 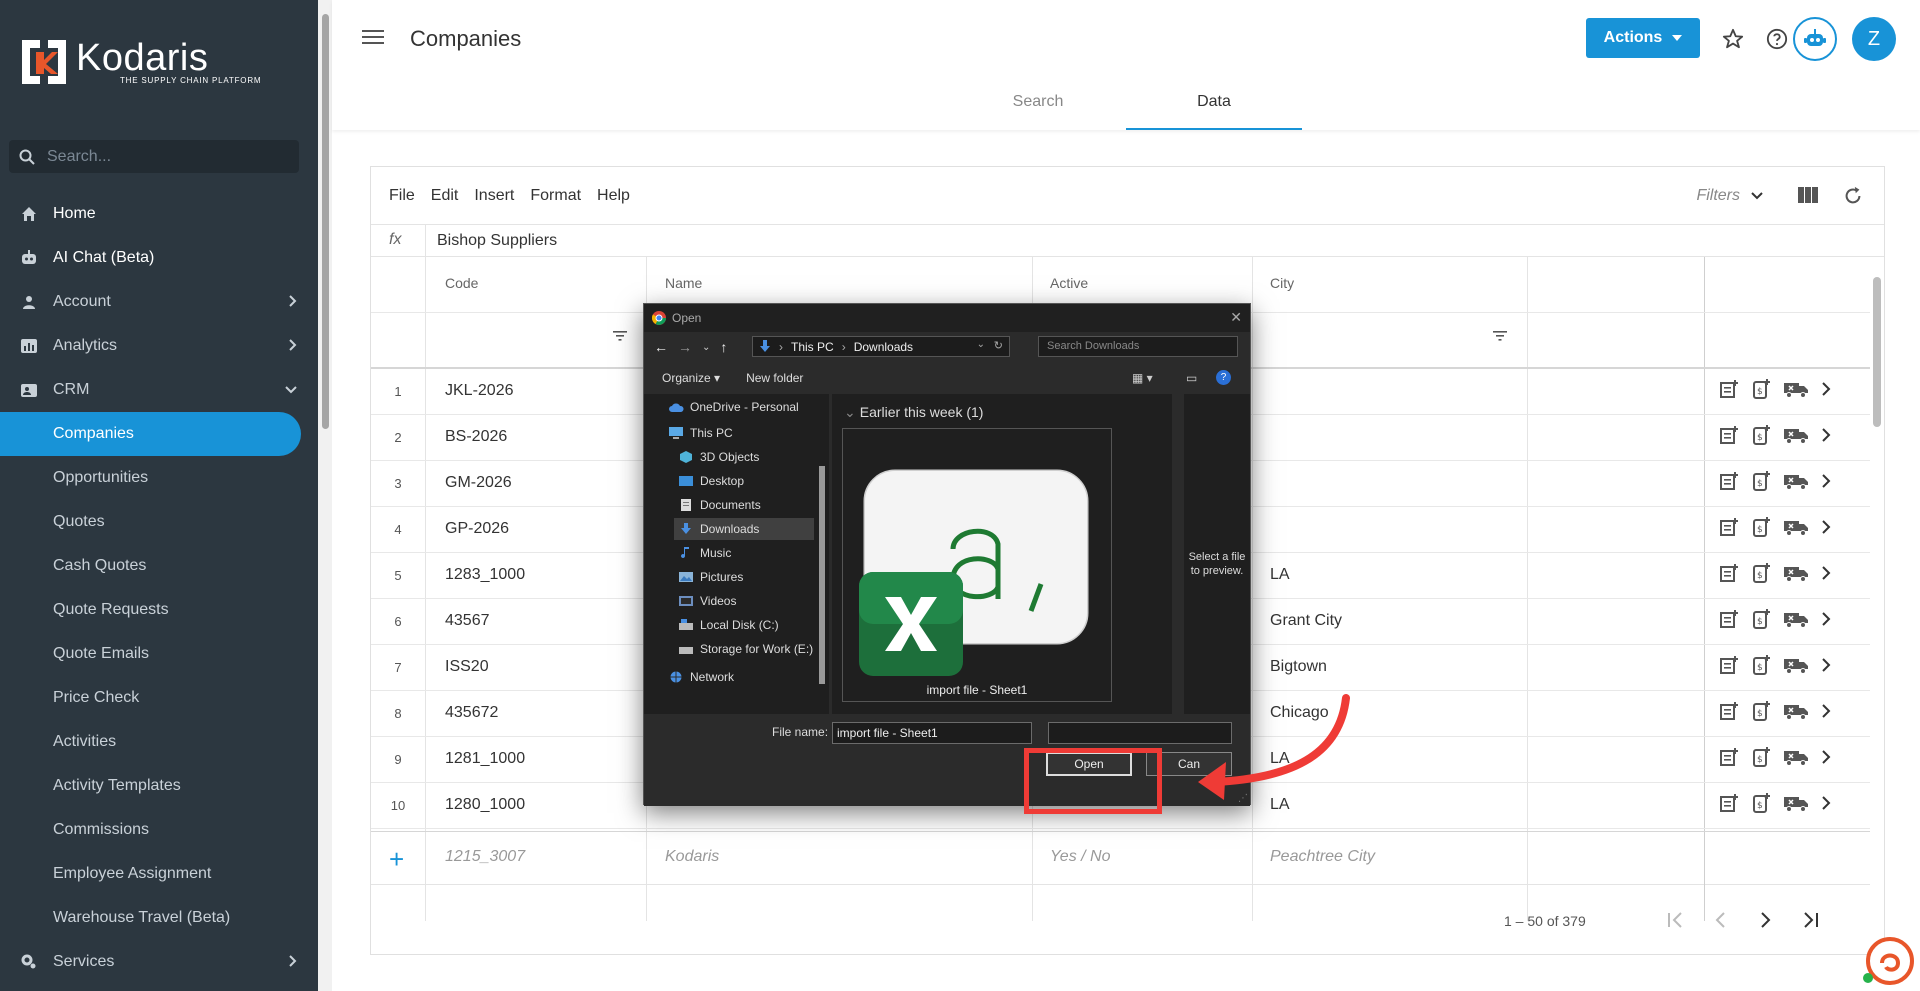 What do you see at coordinates (1815, 39) in the screenshot?
I see `ai-assistant-button` at bounding box center [1815, 39].